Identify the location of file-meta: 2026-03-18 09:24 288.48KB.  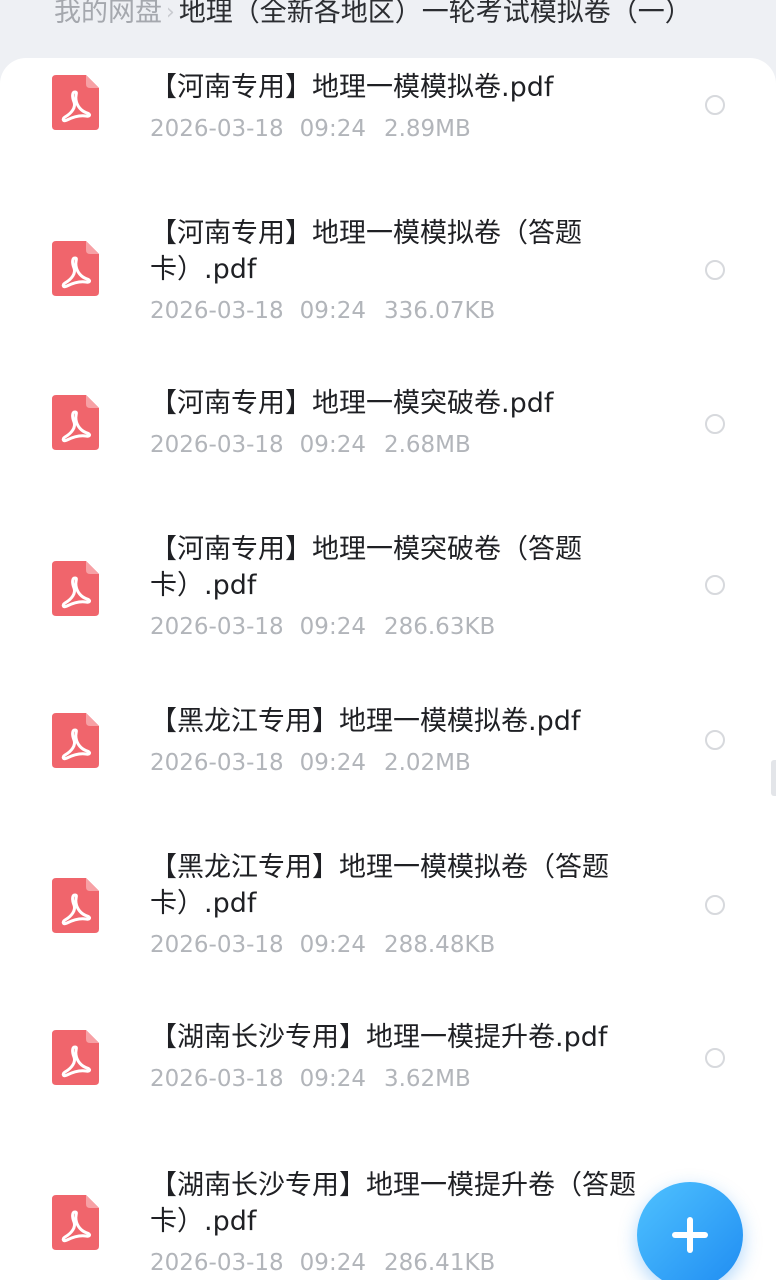
(395, 945).